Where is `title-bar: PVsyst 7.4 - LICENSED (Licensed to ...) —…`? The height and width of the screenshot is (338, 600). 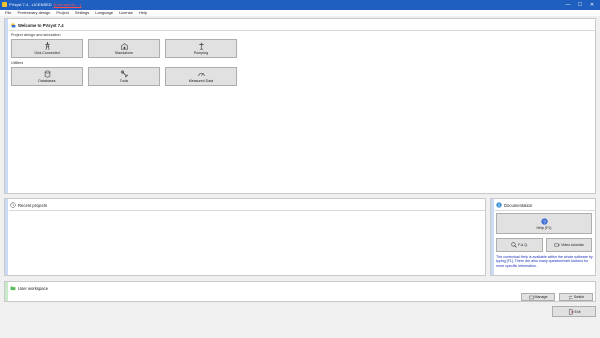 title-bar: PVsyst 7.4 - LICENSED (Licensed to ...) —… is located at coordinates (300, 5).